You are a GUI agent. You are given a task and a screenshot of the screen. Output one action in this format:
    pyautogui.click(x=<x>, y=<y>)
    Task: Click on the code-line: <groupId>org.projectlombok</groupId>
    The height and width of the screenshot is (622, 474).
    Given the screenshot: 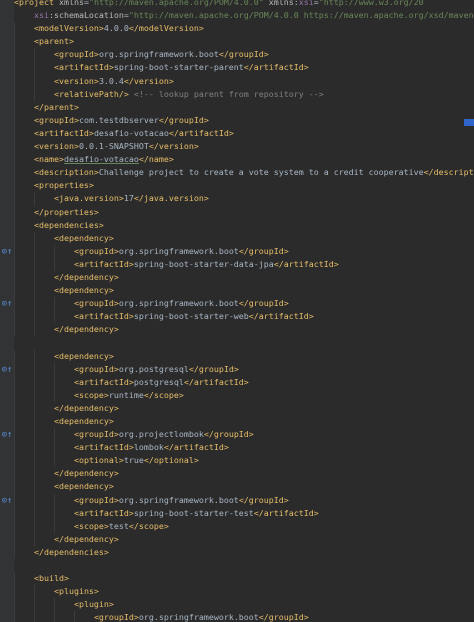 What is the action you would take?
    pyautogui.click(x=244, y=435)
    